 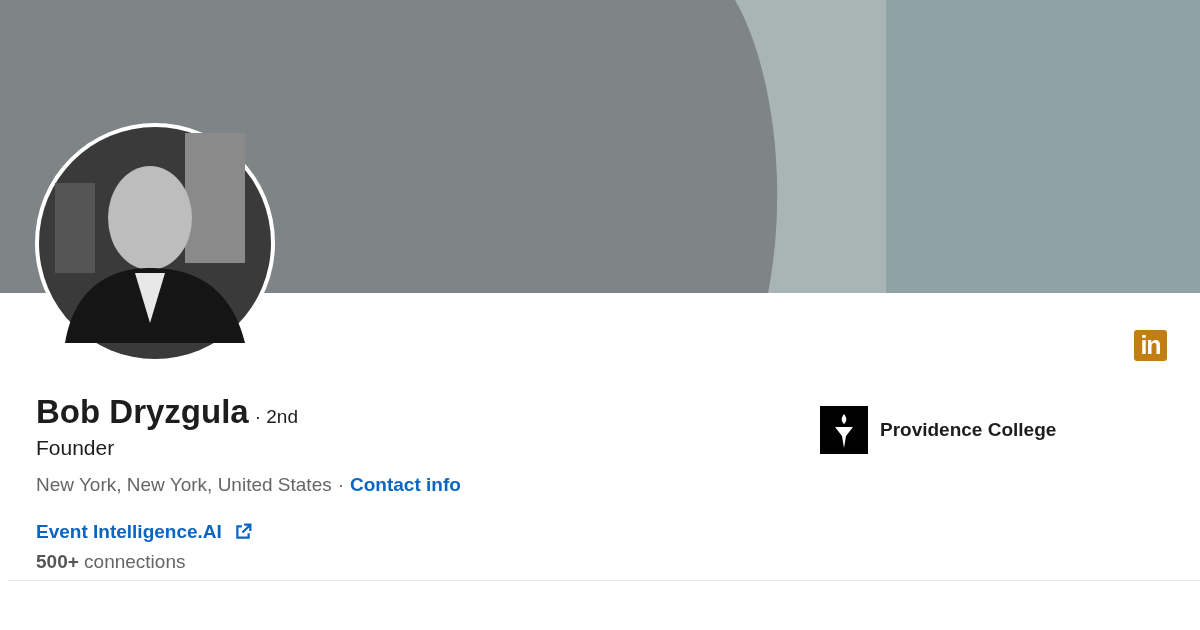 I want to click on headline: Founder, so click(x=76, y=448).